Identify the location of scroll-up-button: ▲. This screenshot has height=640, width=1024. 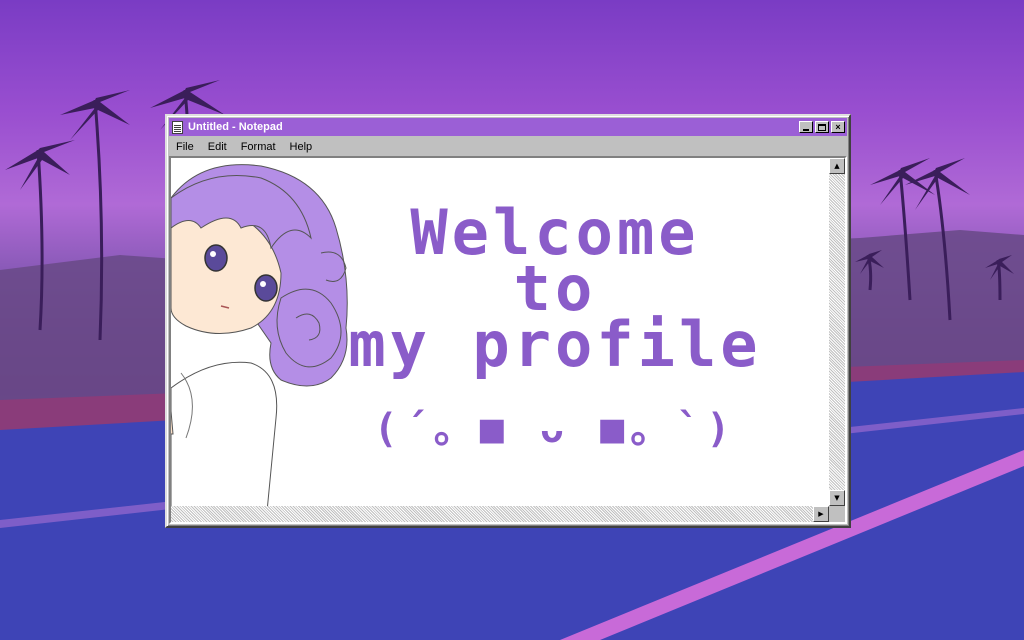
(837, 166).